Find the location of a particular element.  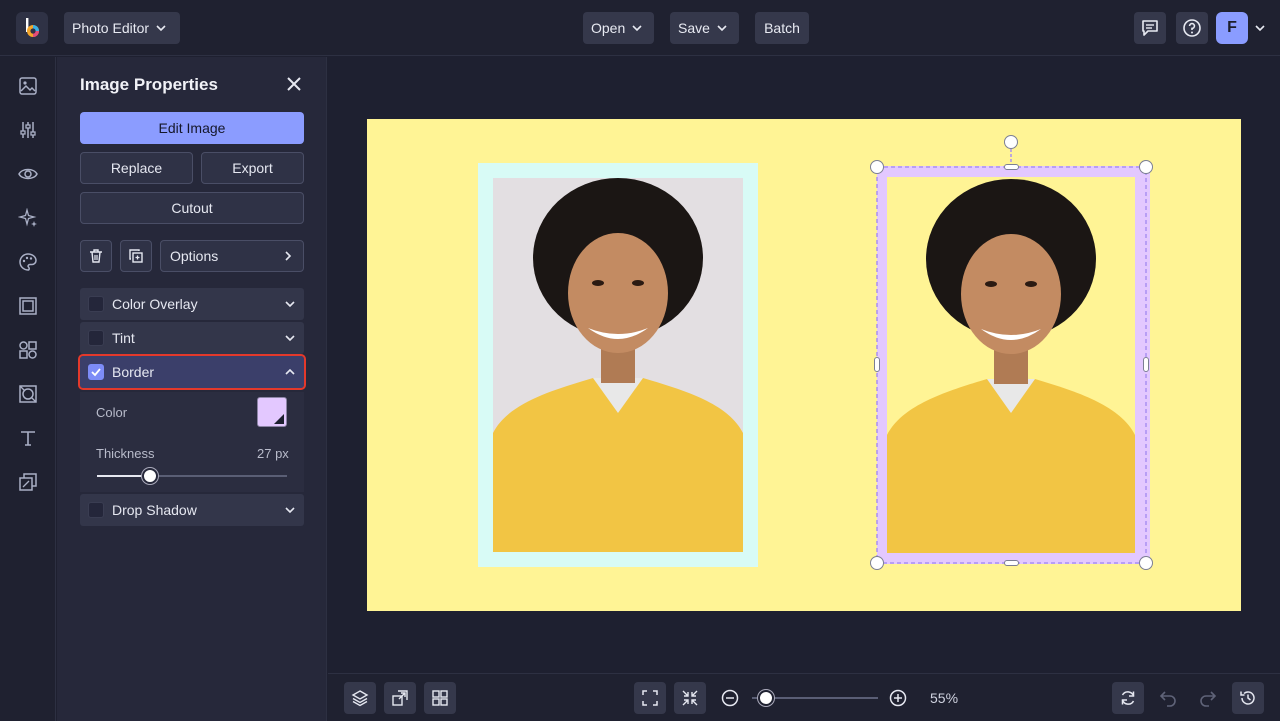

overlay-icon is located at coordinates (28, 394).